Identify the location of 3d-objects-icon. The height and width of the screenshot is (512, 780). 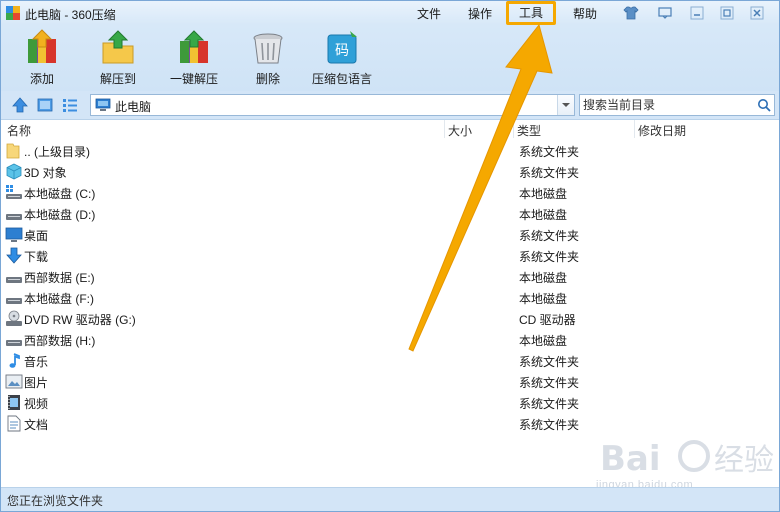
(14, 171).